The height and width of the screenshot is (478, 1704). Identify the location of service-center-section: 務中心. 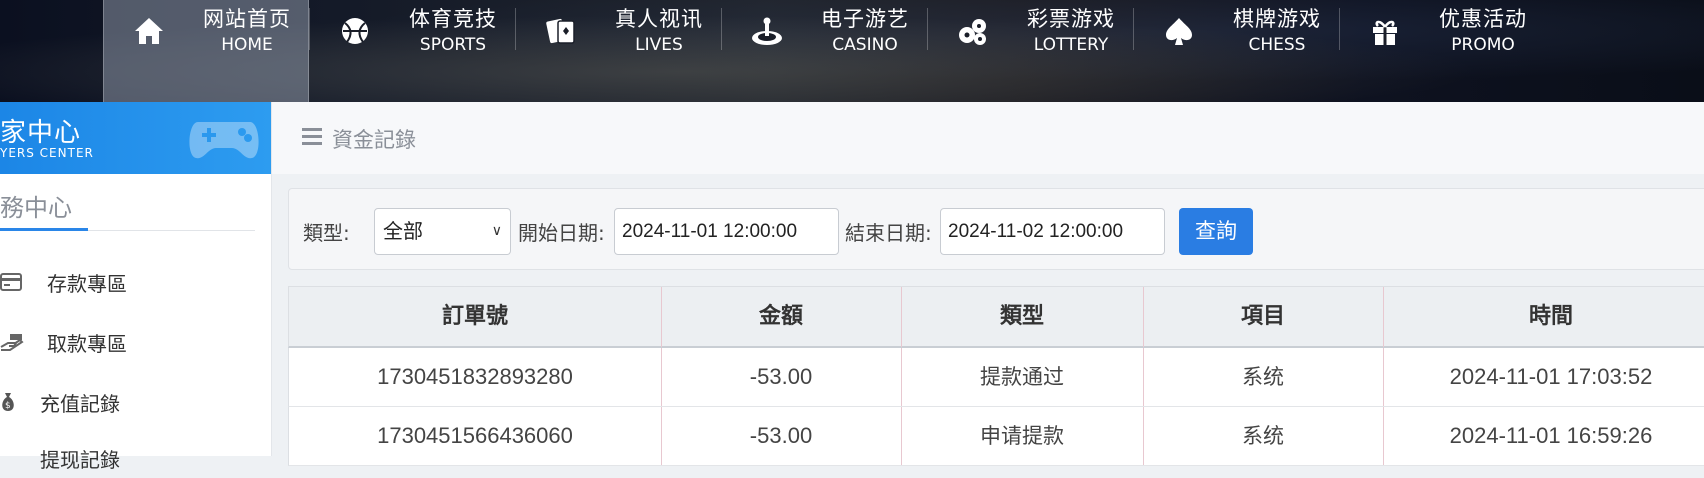
(135, 205).